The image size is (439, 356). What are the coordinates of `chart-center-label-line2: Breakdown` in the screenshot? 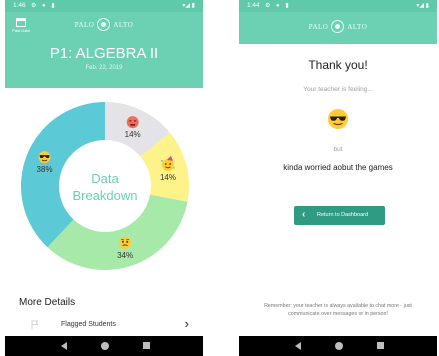 It's located at (104, 195).